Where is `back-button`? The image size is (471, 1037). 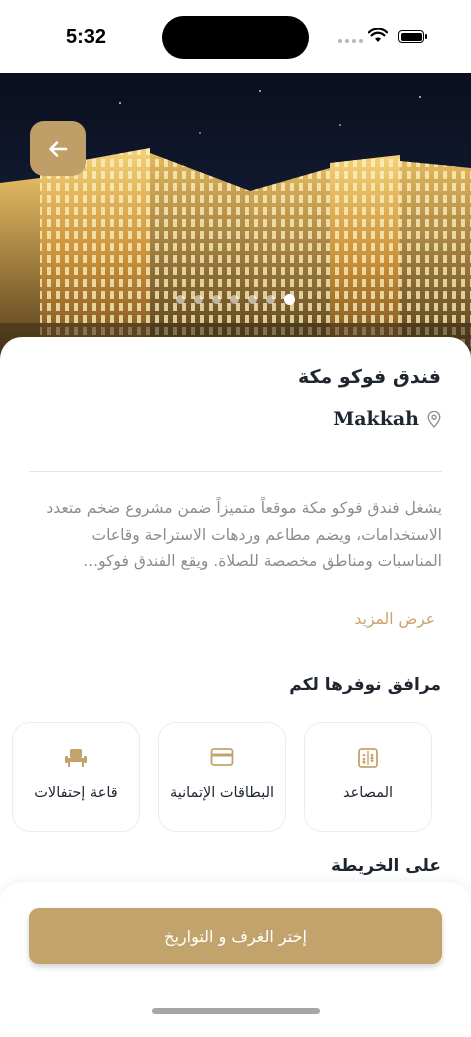
back-button is located at coordinates (58, 148).